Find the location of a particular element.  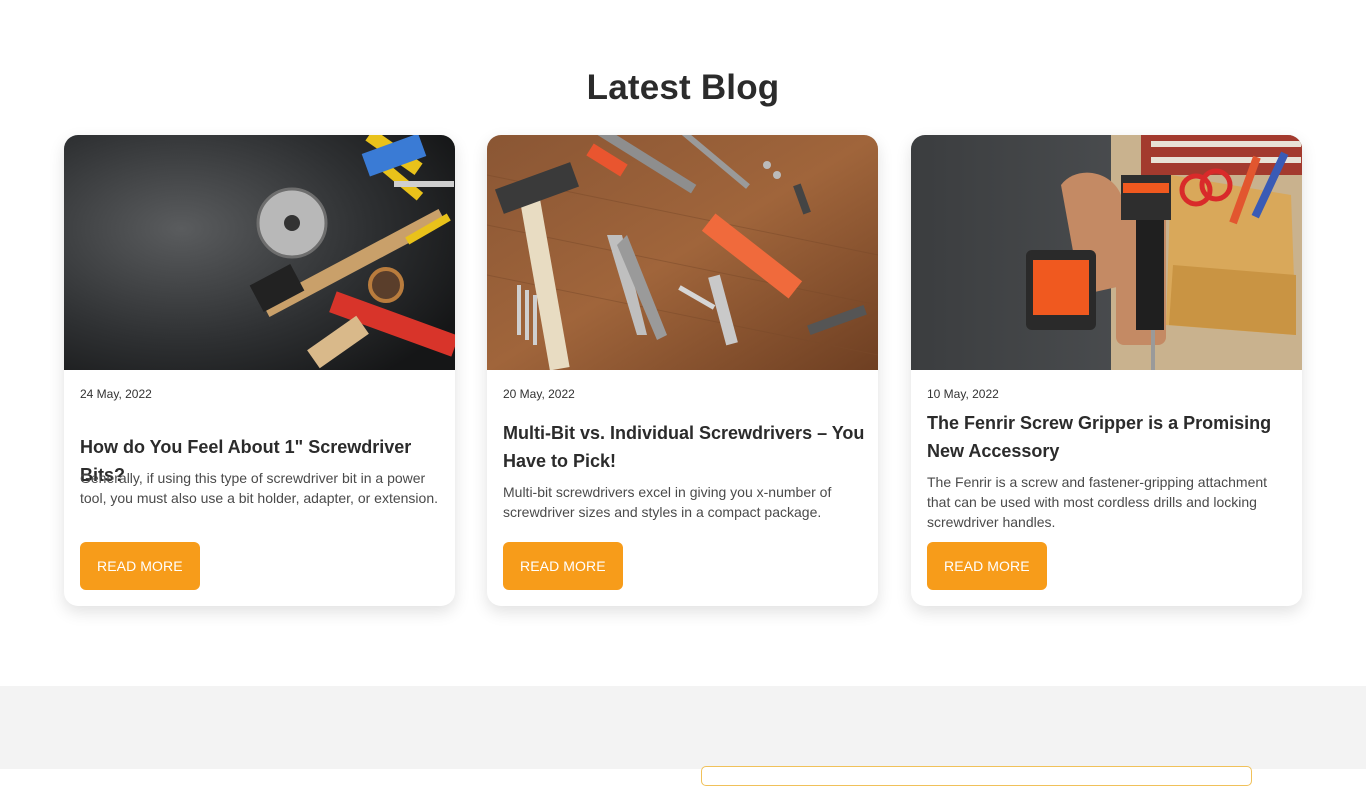

post-date: 10 May, 2022 is located at coordinates (963, 394).